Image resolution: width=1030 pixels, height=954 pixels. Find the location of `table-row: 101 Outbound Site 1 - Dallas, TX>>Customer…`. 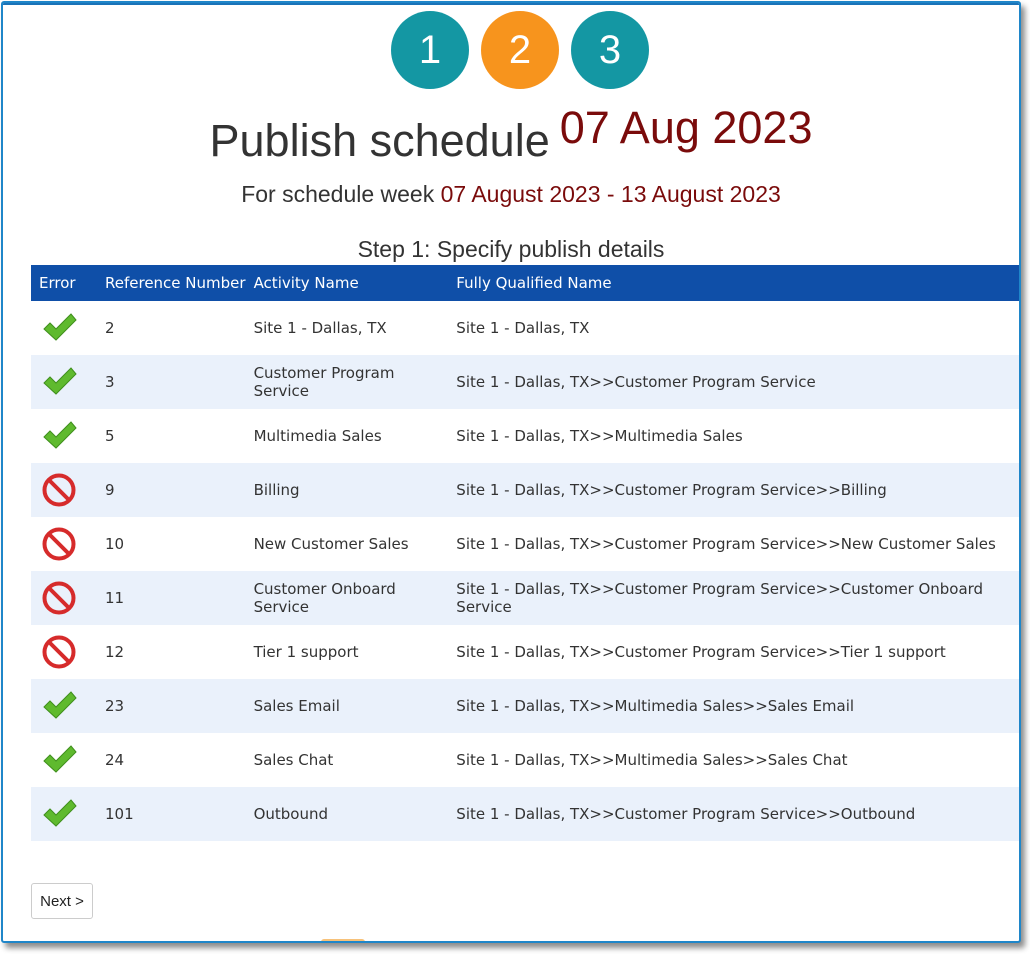

table-row: 101 Outbound Site 1 - Dallas, TX>>Customer… is located at coordinates (525, 814).